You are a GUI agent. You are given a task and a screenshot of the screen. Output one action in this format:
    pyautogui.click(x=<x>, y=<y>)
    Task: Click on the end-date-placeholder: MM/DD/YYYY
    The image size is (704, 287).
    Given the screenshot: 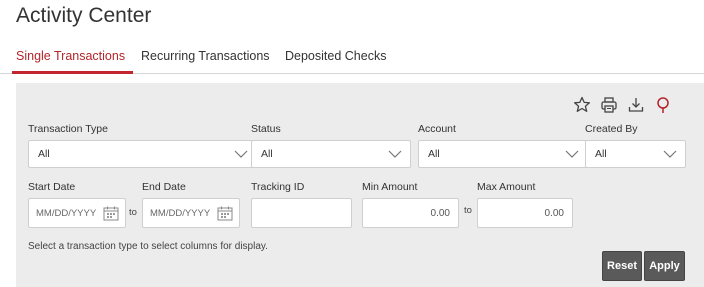 What is the action you would take?
    pyautogui.click(x=180, y=213)
    